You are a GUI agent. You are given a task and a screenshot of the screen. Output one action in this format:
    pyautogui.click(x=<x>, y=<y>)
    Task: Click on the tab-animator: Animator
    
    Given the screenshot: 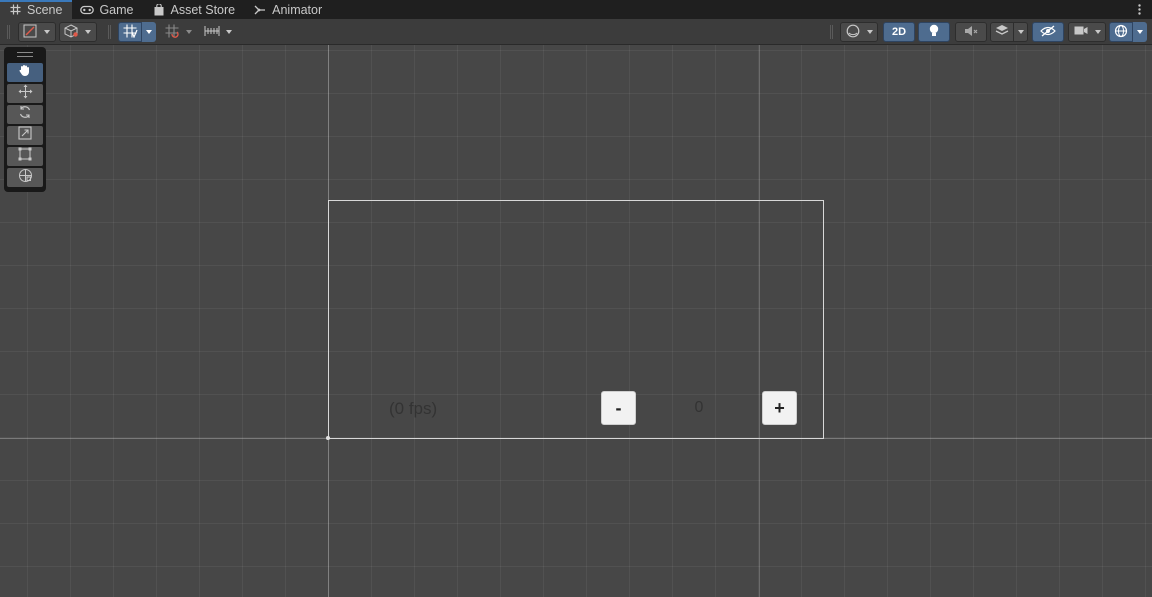 What is the action you would take?
    pyautogui.click(x=288, y=9)
    